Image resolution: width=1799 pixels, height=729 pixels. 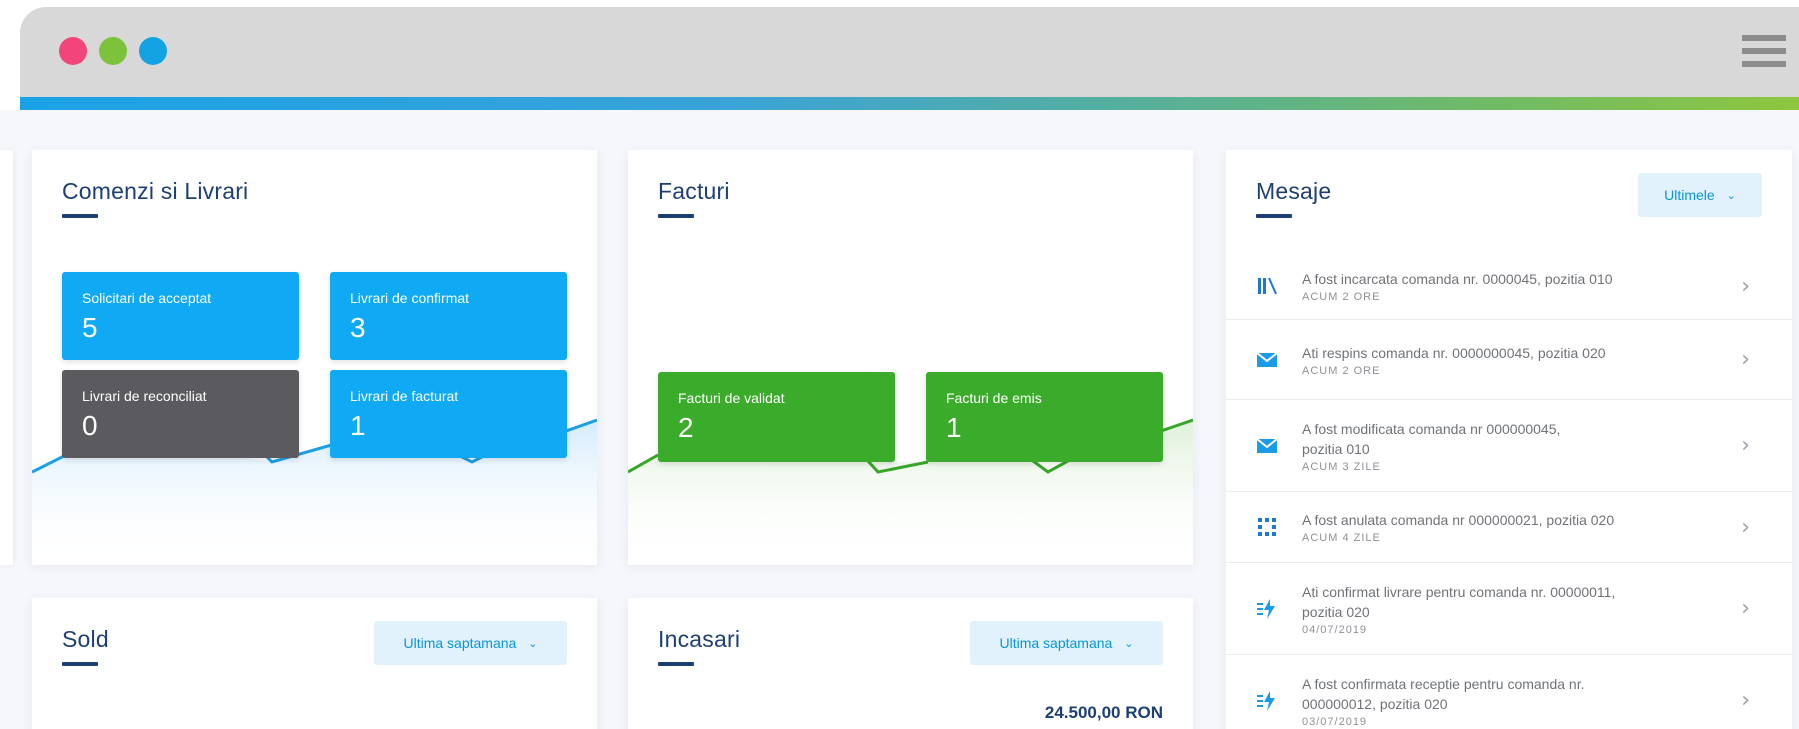 I want to click on window-controls, so click(x=113, y=51).